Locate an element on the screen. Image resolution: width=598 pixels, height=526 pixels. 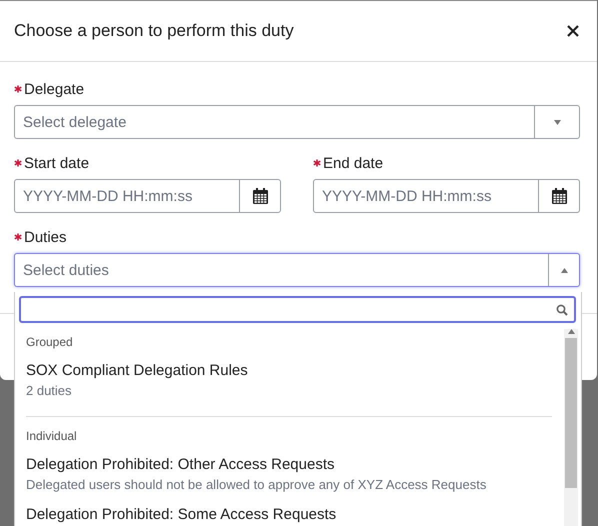
scrollbar is located at coordinates (571, 427).